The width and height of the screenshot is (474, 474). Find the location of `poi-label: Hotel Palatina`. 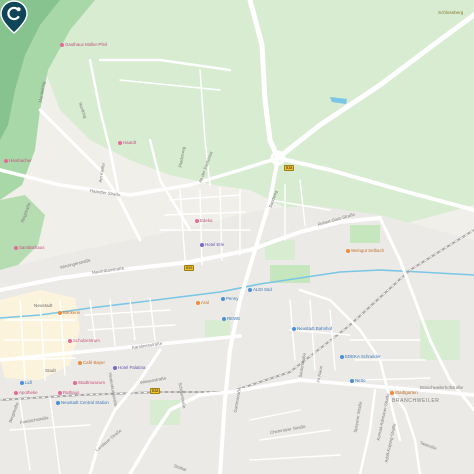

poi-label: Hotel Palatina is located at coordinates (132, 367).